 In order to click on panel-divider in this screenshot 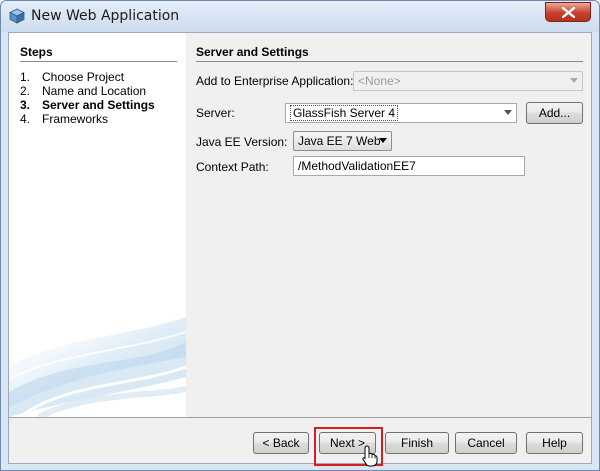, I will do `click(389, 61)`.